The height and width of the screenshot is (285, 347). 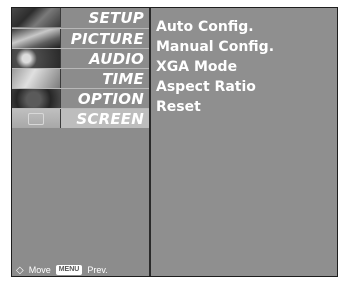 I want to click on setup-thumbnail-icon, so click(x=36, y=17).